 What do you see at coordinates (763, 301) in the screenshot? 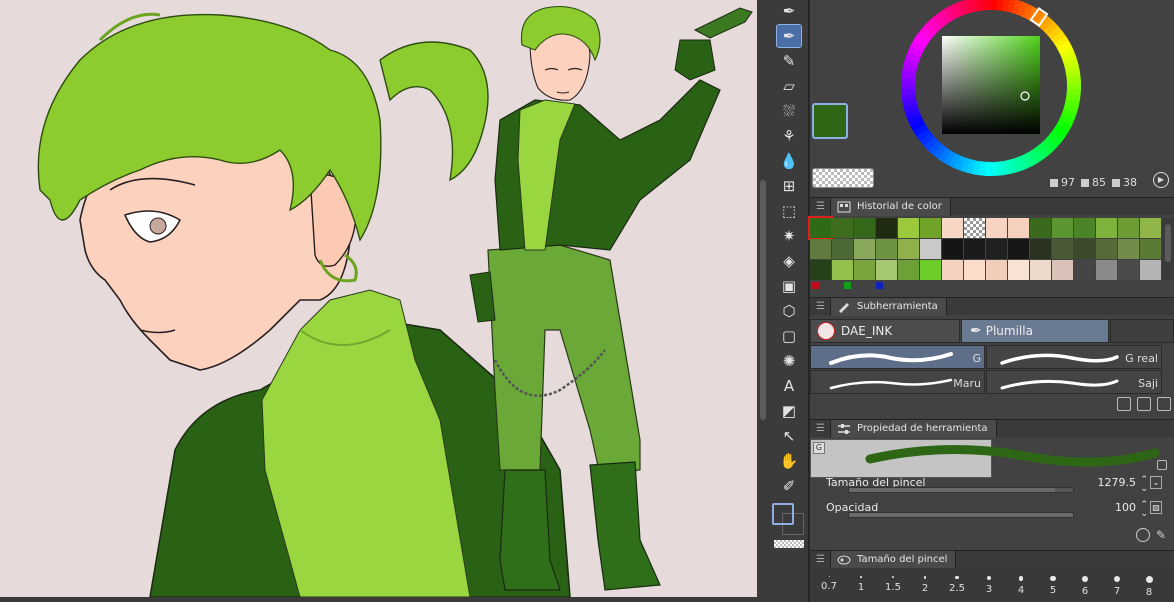
I see `canvas-vertical-scrollbar` at bounding box center [763, 301].